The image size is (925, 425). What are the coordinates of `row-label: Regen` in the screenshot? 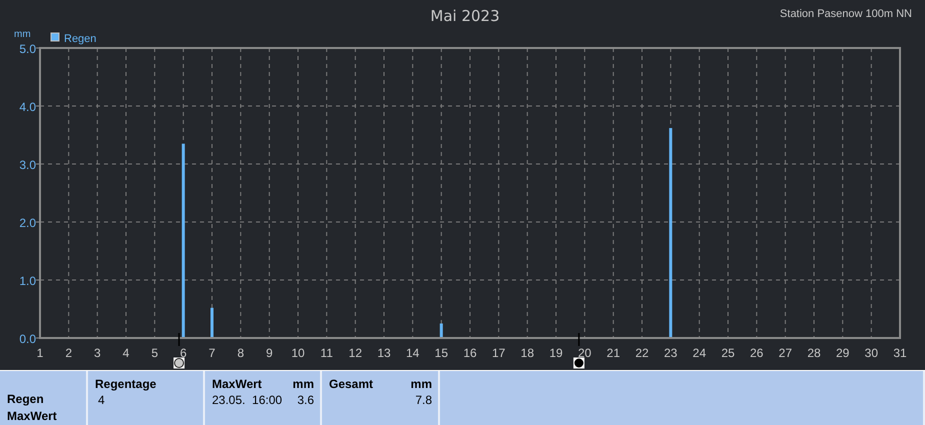 It's located at (26, 399).